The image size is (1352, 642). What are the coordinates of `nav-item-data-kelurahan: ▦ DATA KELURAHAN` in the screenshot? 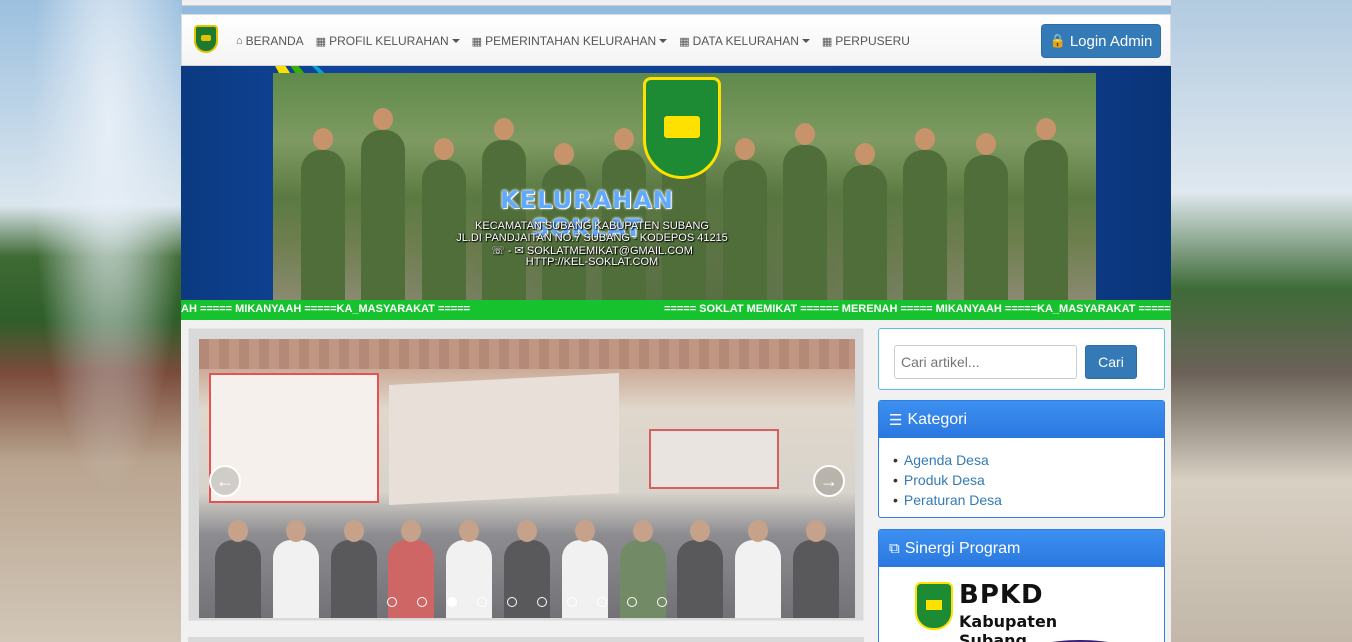 It's located at (744, 41).